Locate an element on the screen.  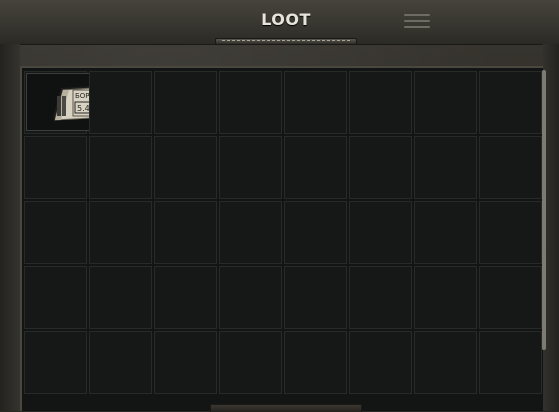
inventory-slot: БОРЗНА 5.45x39 16 is located at coordinates (88, 102).